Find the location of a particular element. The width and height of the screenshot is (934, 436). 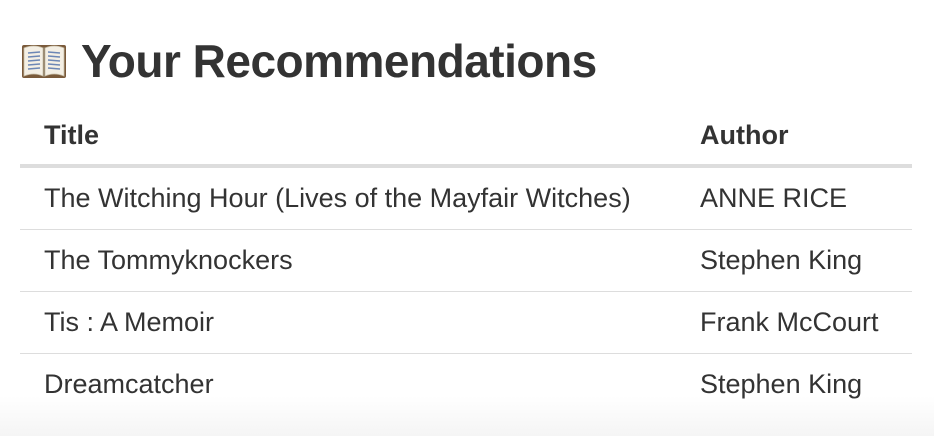

page-heading: Your Recommendations is located at coordinates (308, 61).